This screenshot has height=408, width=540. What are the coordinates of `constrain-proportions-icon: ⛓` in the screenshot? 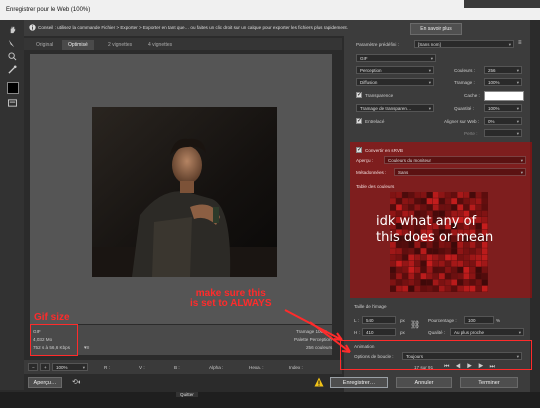 It's located at (415, 324).